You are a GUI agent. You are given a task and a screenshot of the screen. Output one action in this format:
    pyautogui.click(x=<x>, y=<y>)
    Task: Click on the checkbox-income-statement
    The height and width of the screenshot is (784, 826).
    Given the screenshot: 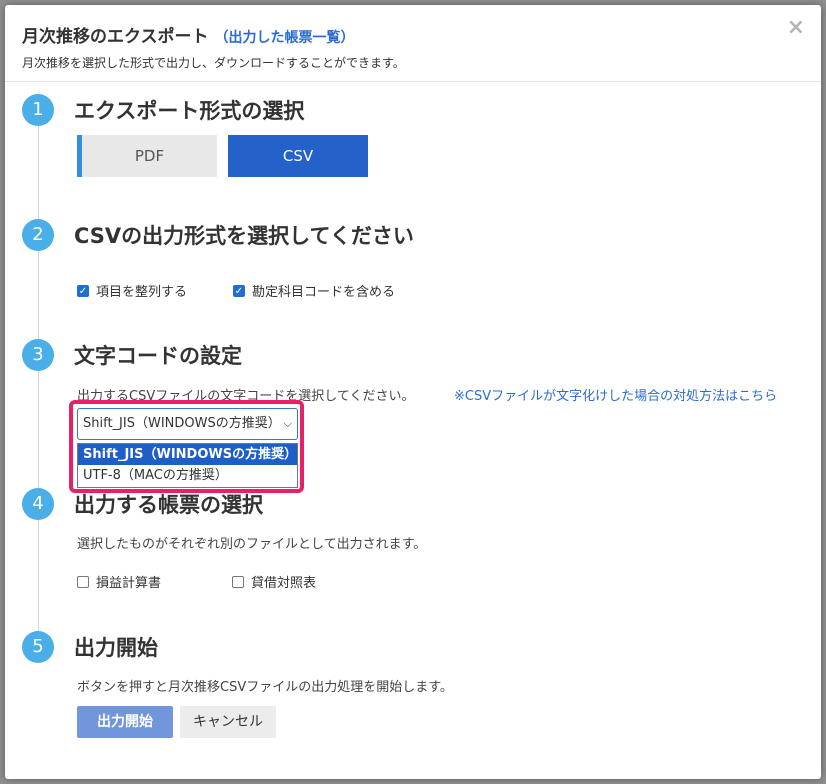 What is the action you would take?
    pyautogui.click(x=83, y=581)
    